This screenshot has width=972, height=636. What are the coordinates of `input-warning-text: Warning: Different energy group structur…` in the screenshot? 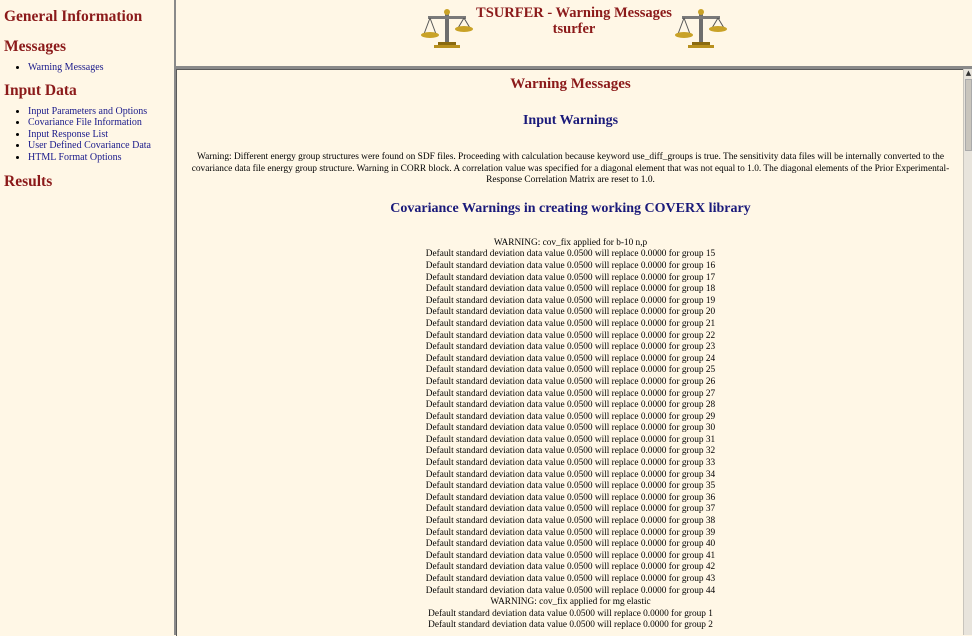 It's located at (570, 169).